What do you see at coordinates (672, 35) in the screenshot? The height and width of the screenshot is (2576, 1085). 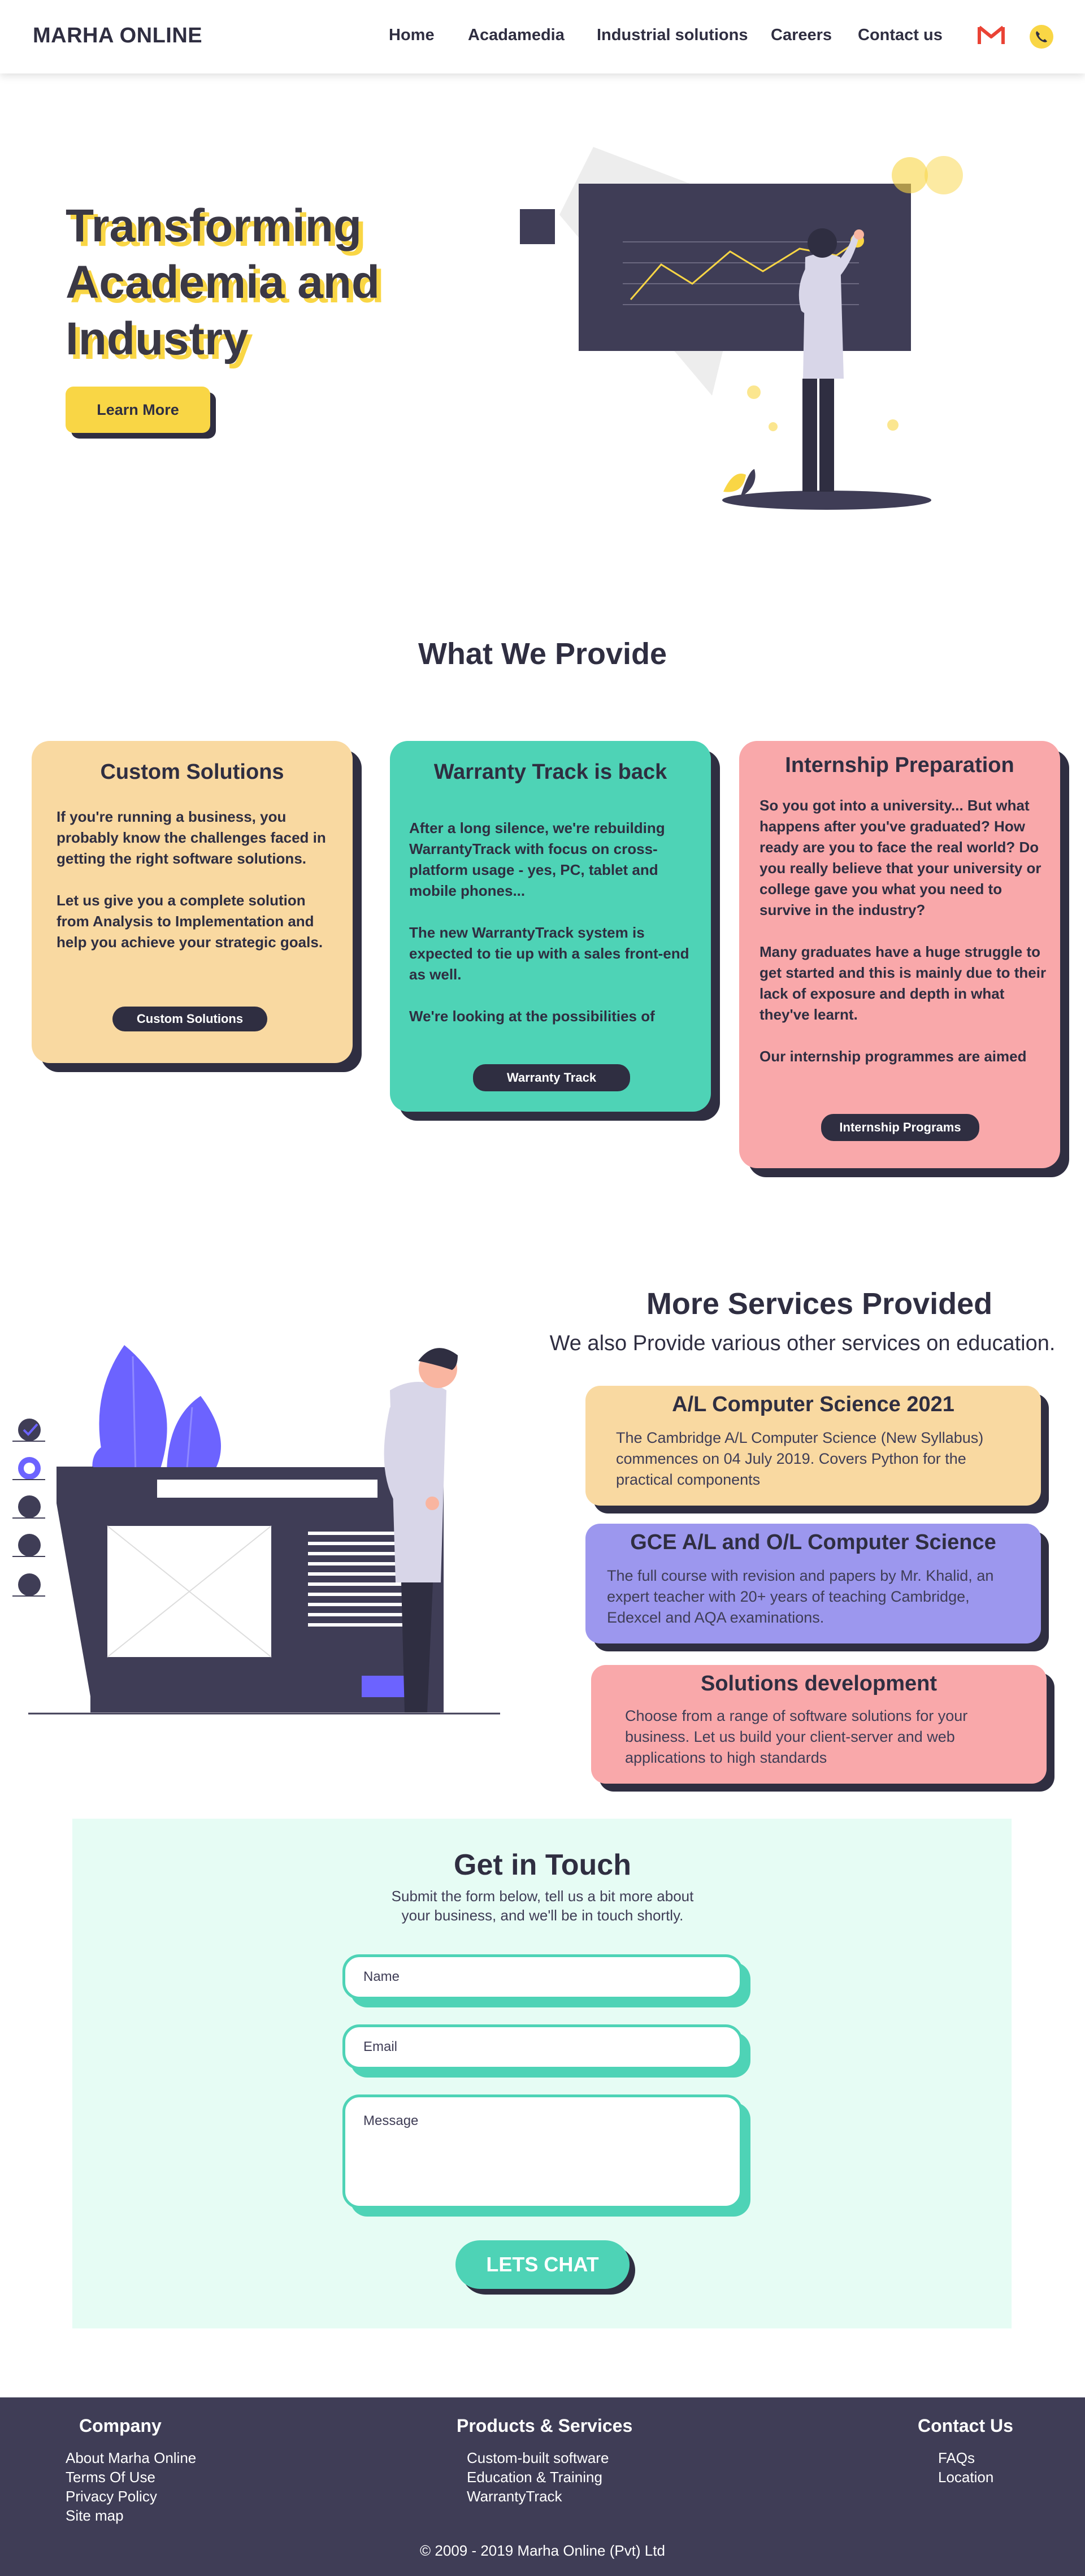 I see `nav-industrial-solutions-link: Industrial solutions` at bounding box center [672, 35].